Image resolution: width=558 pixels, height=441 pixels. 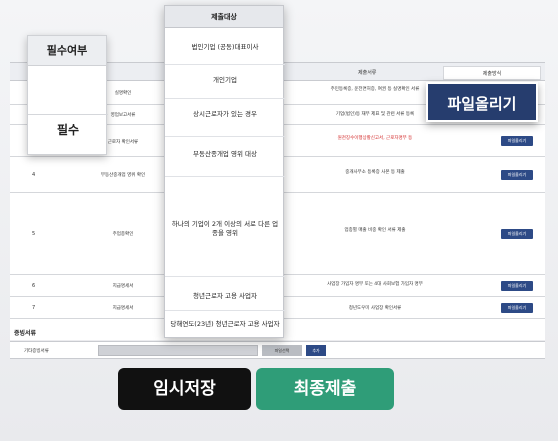 I want to click on upload-callout: 파일올리기, so click(x=482, y=102).